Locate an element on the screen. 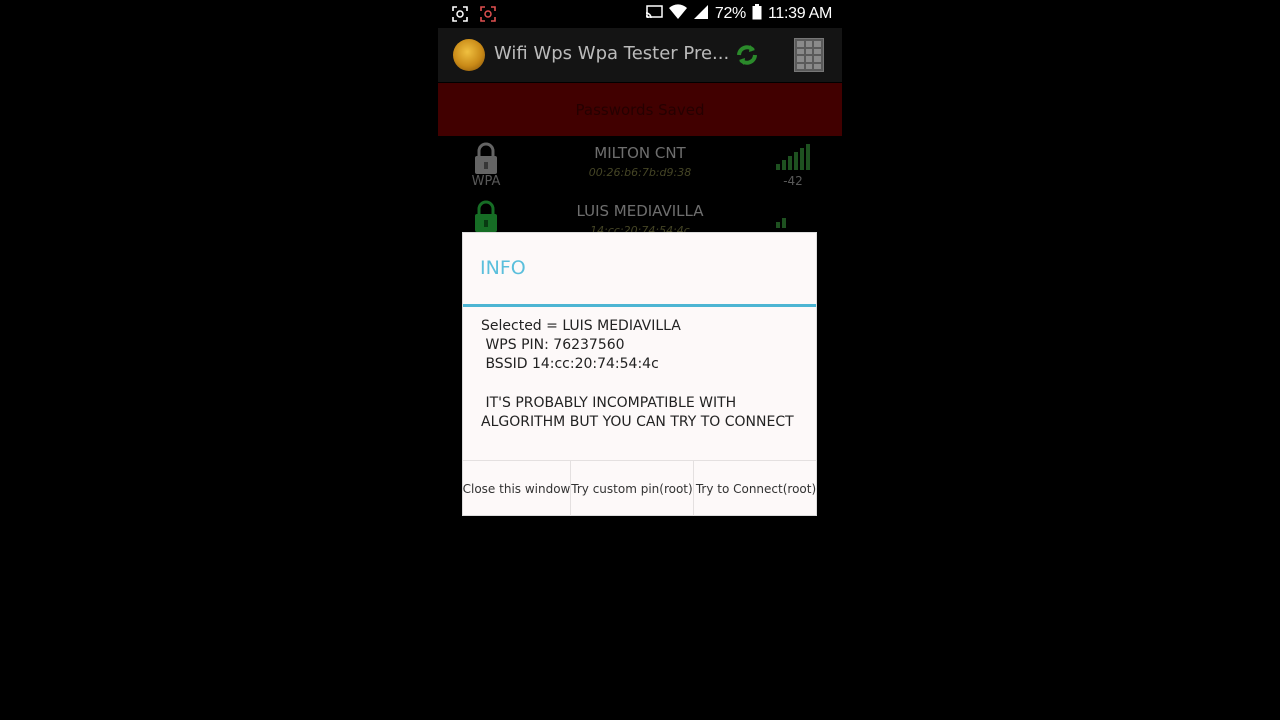 The height and width of the screenshot is (720, 1280). cast-icon is located at coordinates (654, 14).